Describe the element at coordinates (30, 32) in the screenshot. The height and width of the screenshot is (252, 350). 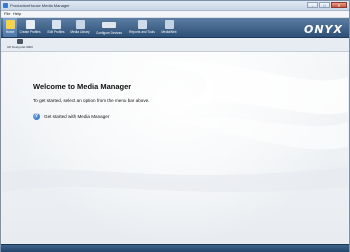
I see `toolbar-create-profiles-label: Create Profiles` at that location.